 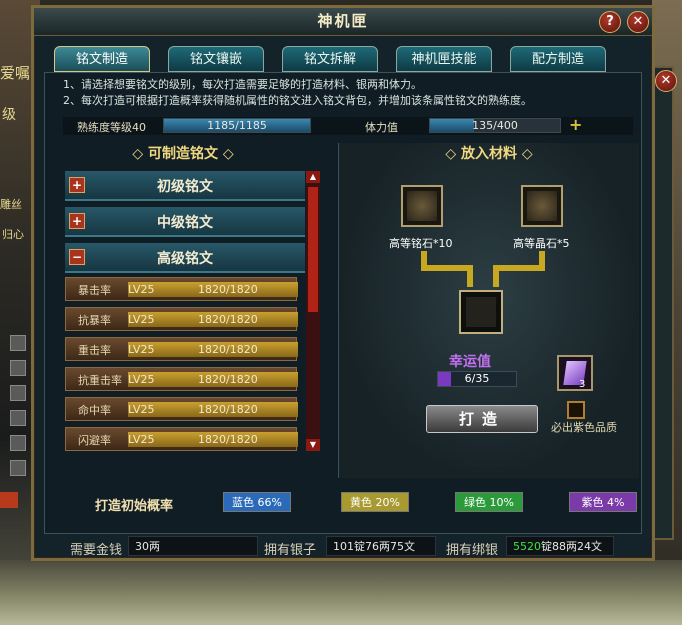 I want to click on luck-value: 6/35, so click(x=477, y=378).